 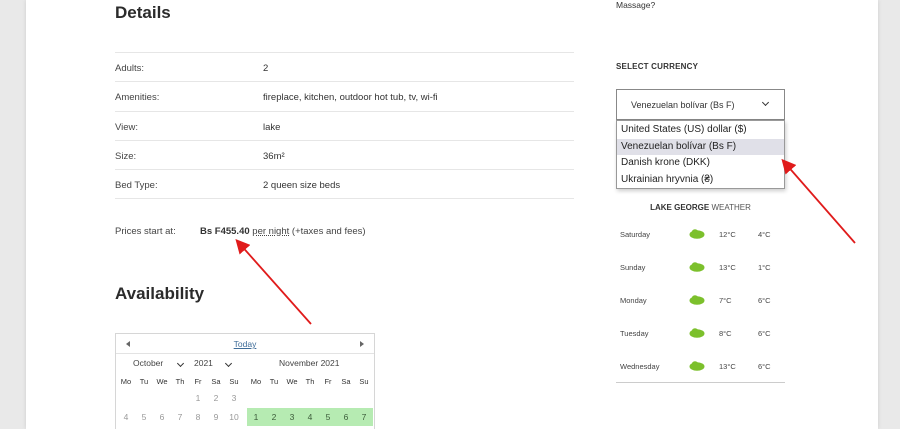 I want to click on currency-option: Ukrainian hryvnia (₴), so click(x=700, y=180).